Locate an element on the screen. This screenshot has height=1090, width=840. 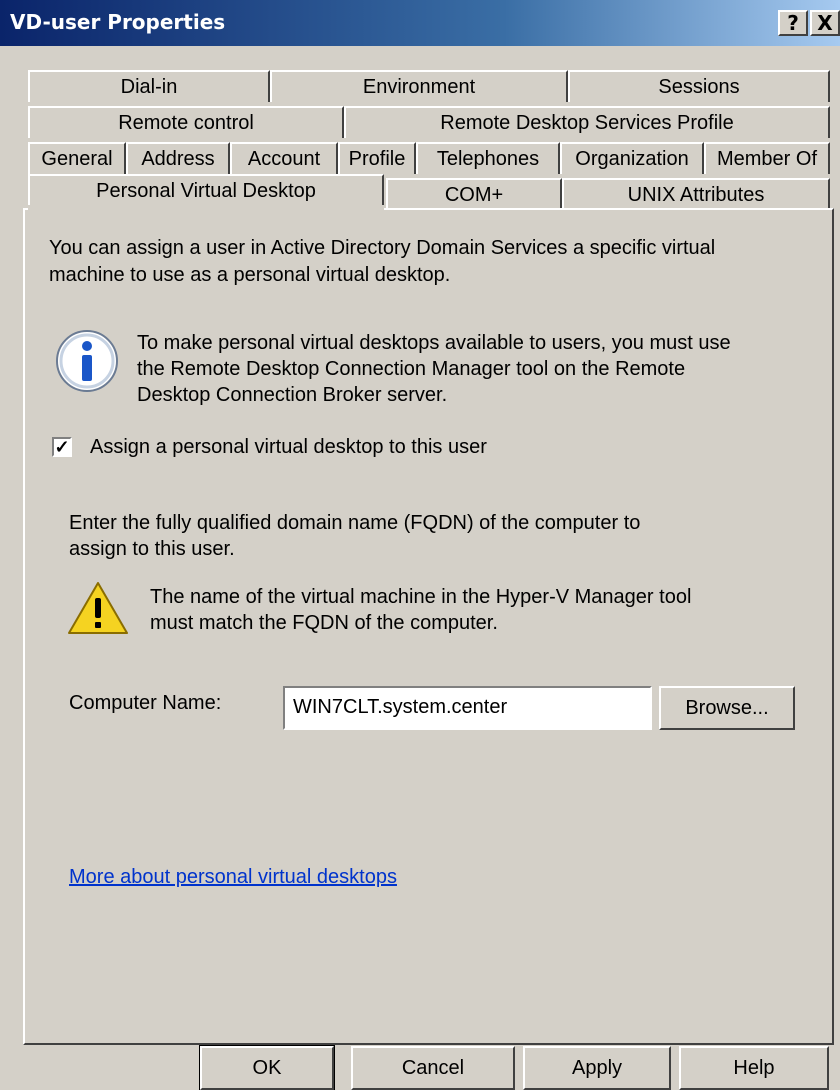
cancel-button: Cancel is located at coordinates (433, 1068).